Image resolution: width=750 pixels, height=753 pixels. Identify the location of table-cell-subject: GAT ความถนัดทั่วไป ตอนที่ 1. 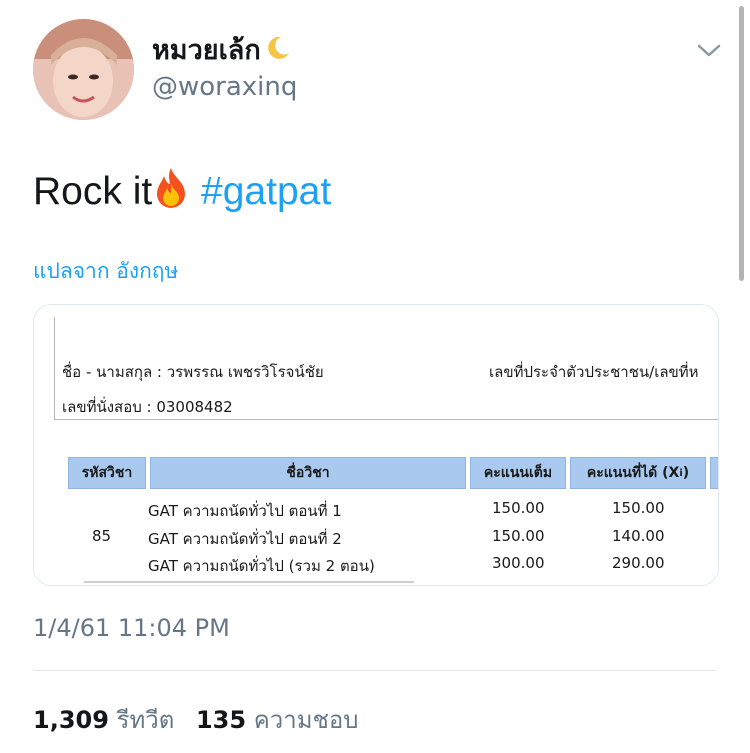
(245, 511).